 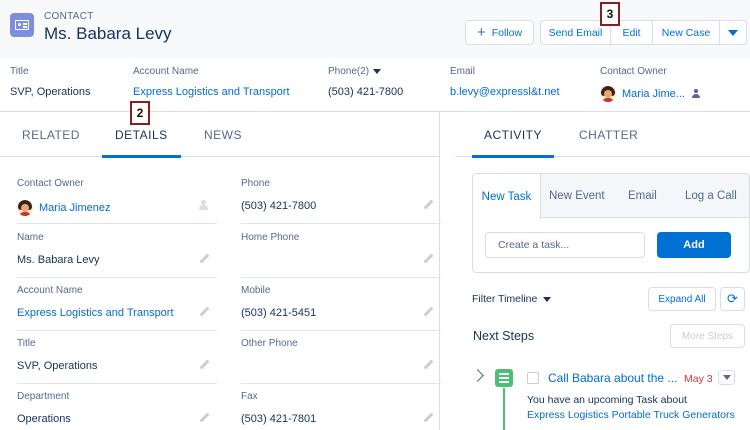 I want to click on highlight-title: Title SVP, Operations, so click(x=50, y=82).